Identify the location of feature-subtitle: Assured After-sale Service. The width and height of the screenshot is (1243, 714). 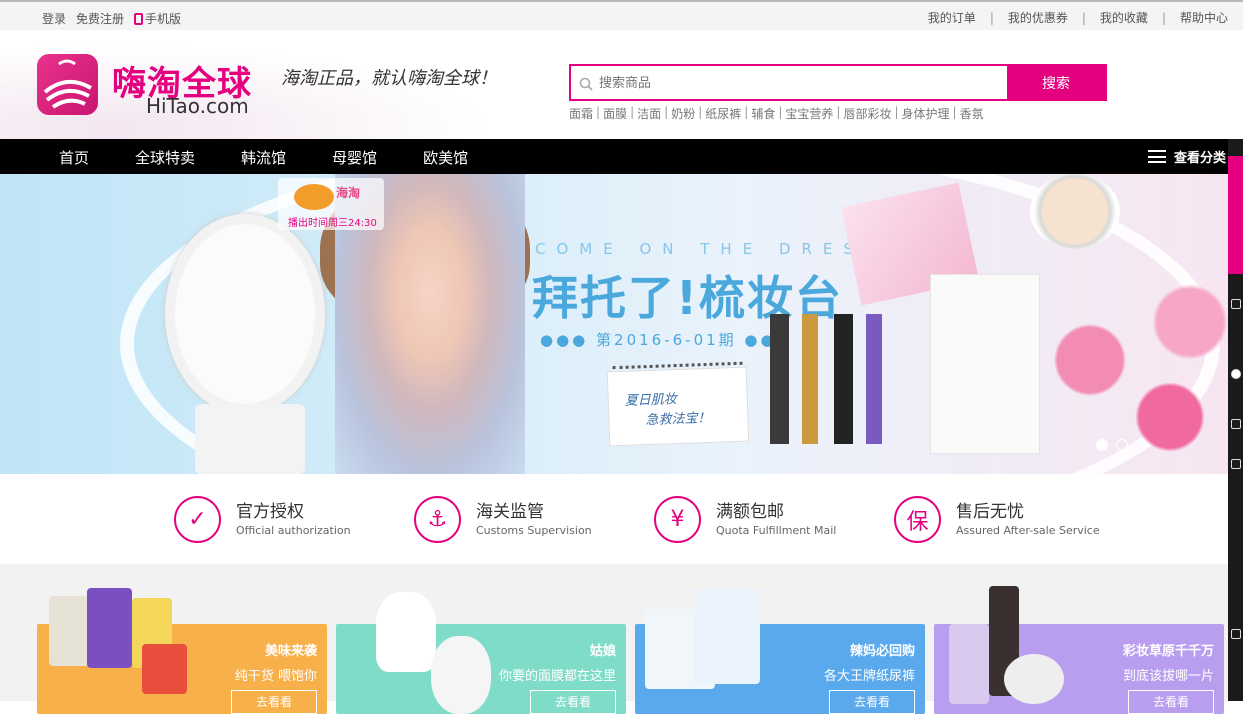
(1028, 530).